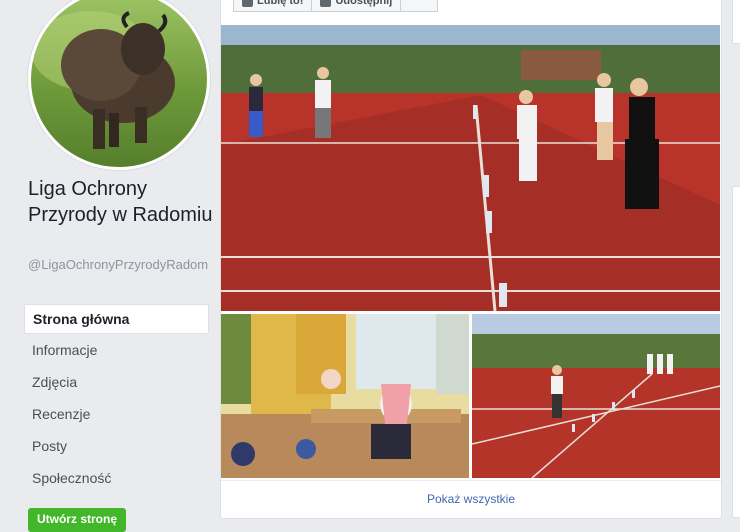 The width and height of the screenshot is (740, 532). I want to click on nav-item-posts: Posty, so click(116, 446).